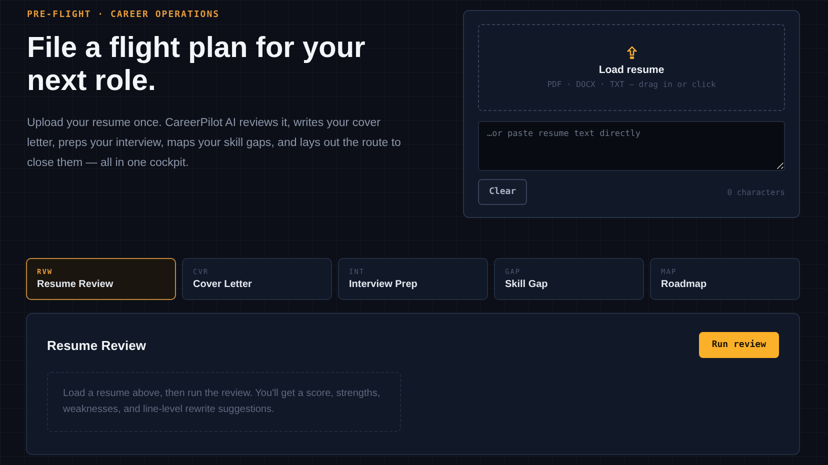 The image size is (828, 465). I want to click on page-title: File a flight plan for your next role., so click(196, 65).